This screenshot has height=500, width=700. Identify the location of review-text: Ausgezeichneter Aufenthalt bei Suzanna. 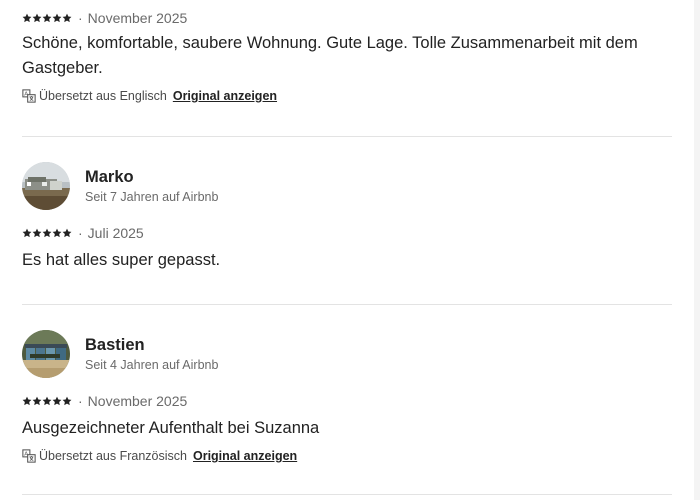
(171, 428).